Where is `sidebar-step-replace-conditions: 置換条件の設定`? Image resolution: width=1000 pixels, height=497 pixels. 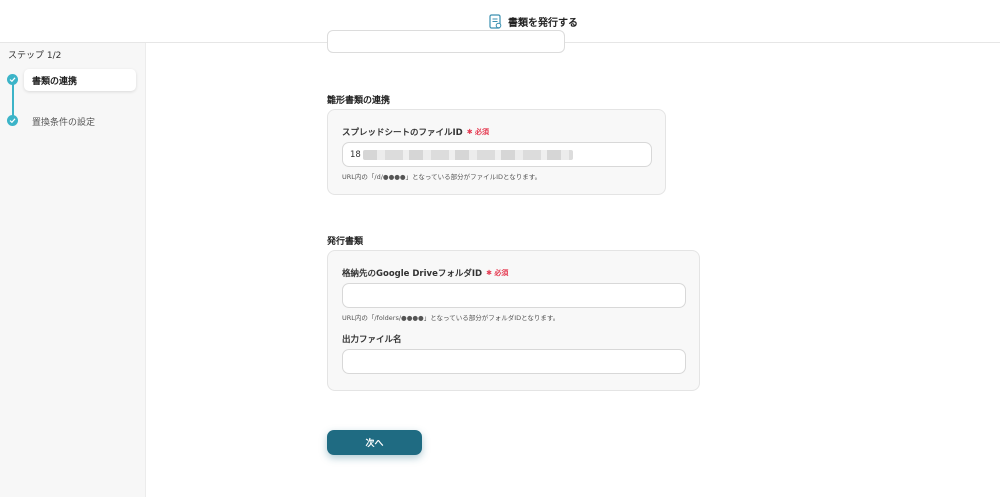
sidebar-step-replace-conditions: 置換条件の設定 is located at coordinates (80, 121).